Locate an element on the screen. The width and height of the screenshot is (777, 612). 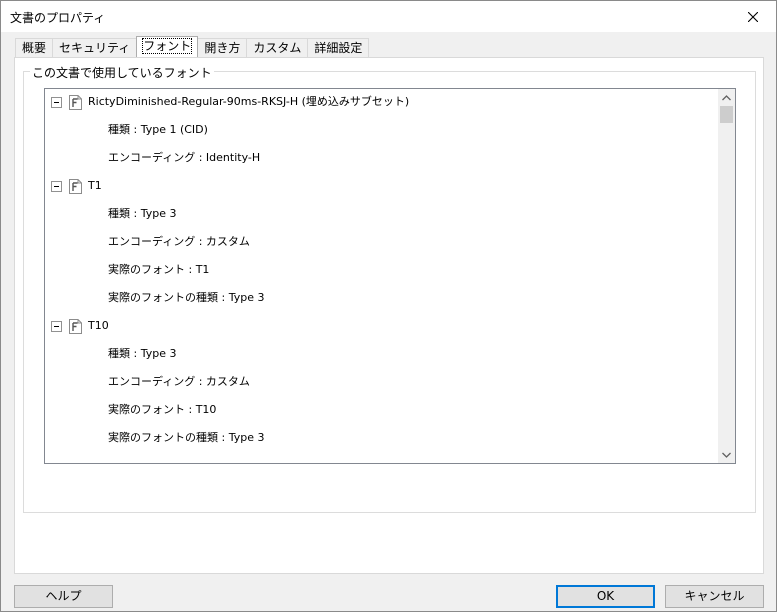
tab-label: 概要 is located at coordinates (34, 48).